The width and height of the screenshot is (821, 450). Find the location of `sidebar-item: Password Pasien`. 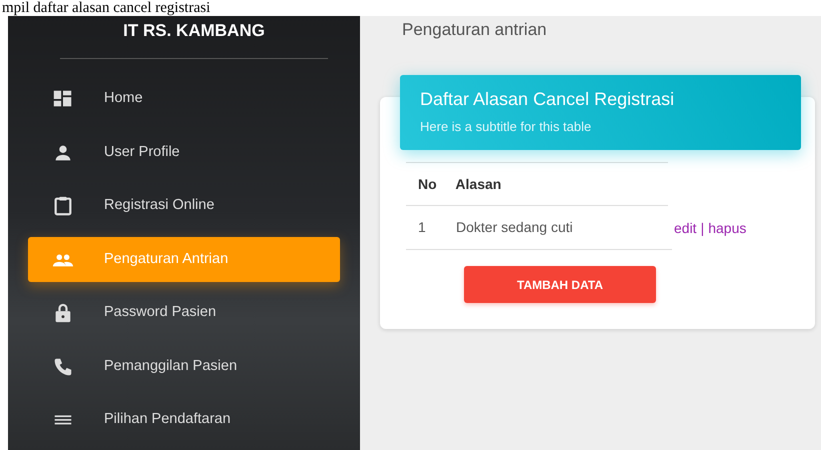

sidebar-item: Password Pasien is located at coordinates (184, 313).